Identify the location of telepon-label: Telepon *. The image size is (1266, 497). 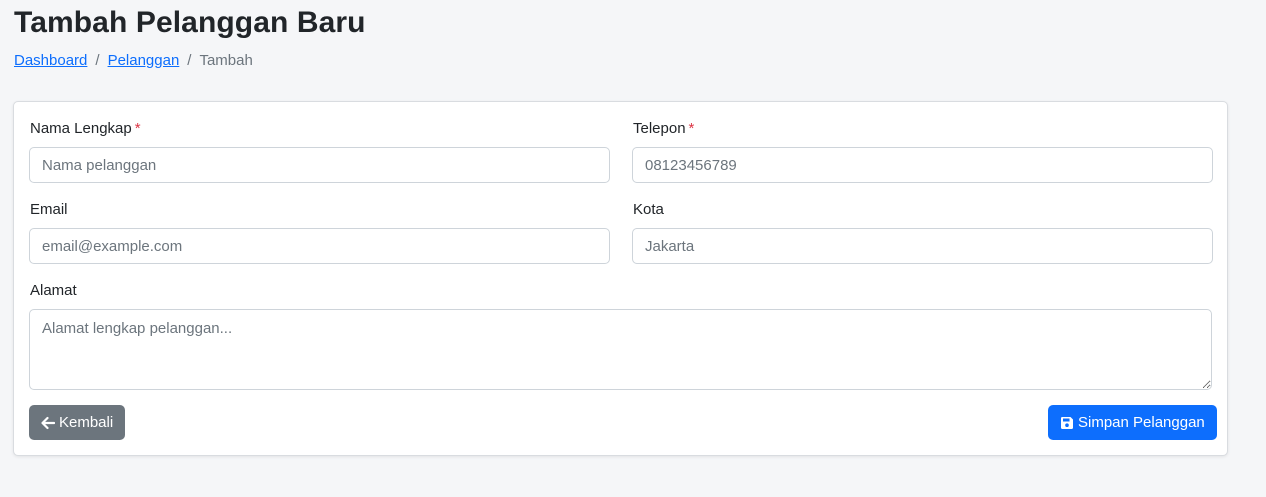
(663, 131).